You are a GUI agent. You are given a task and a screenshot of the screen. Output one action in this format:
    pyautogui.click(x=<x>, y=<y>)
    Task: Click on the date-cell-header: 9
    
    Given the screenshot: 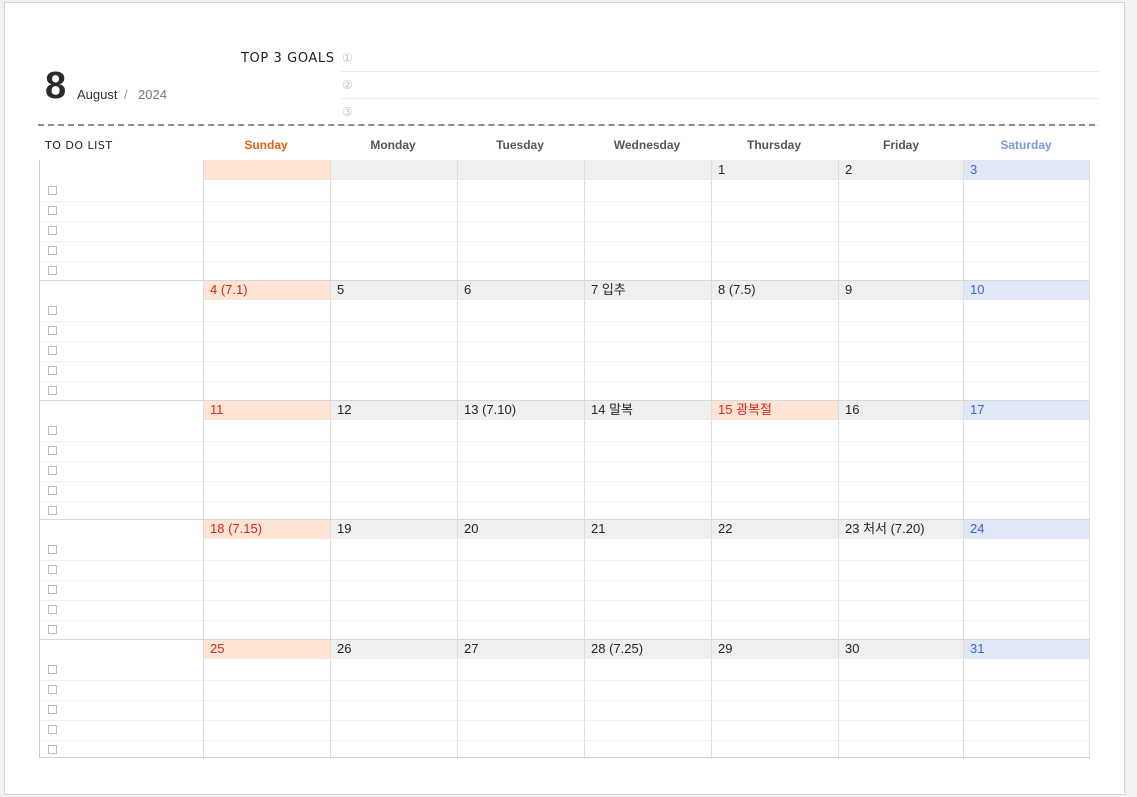 What is the action you would take?
    pyautogui.click(x=901, y=290)
    